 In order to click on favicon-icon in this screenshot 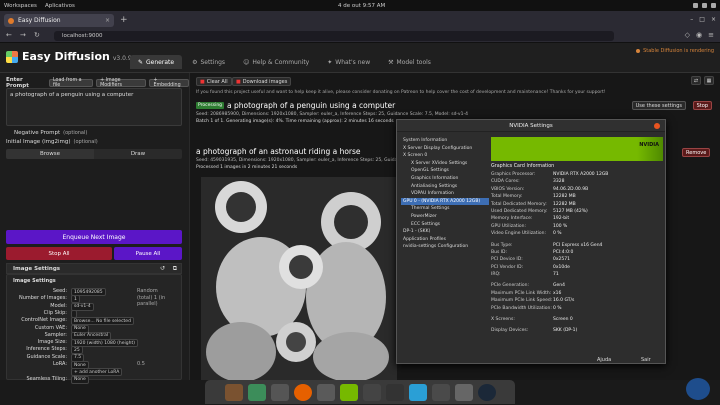, I will do `click(11, 20)`.